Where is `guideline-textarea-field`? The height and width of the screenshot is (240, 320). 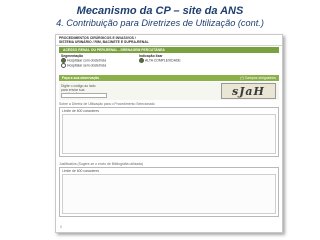 guideline-textarea-field is located at coordinates (169, 134).